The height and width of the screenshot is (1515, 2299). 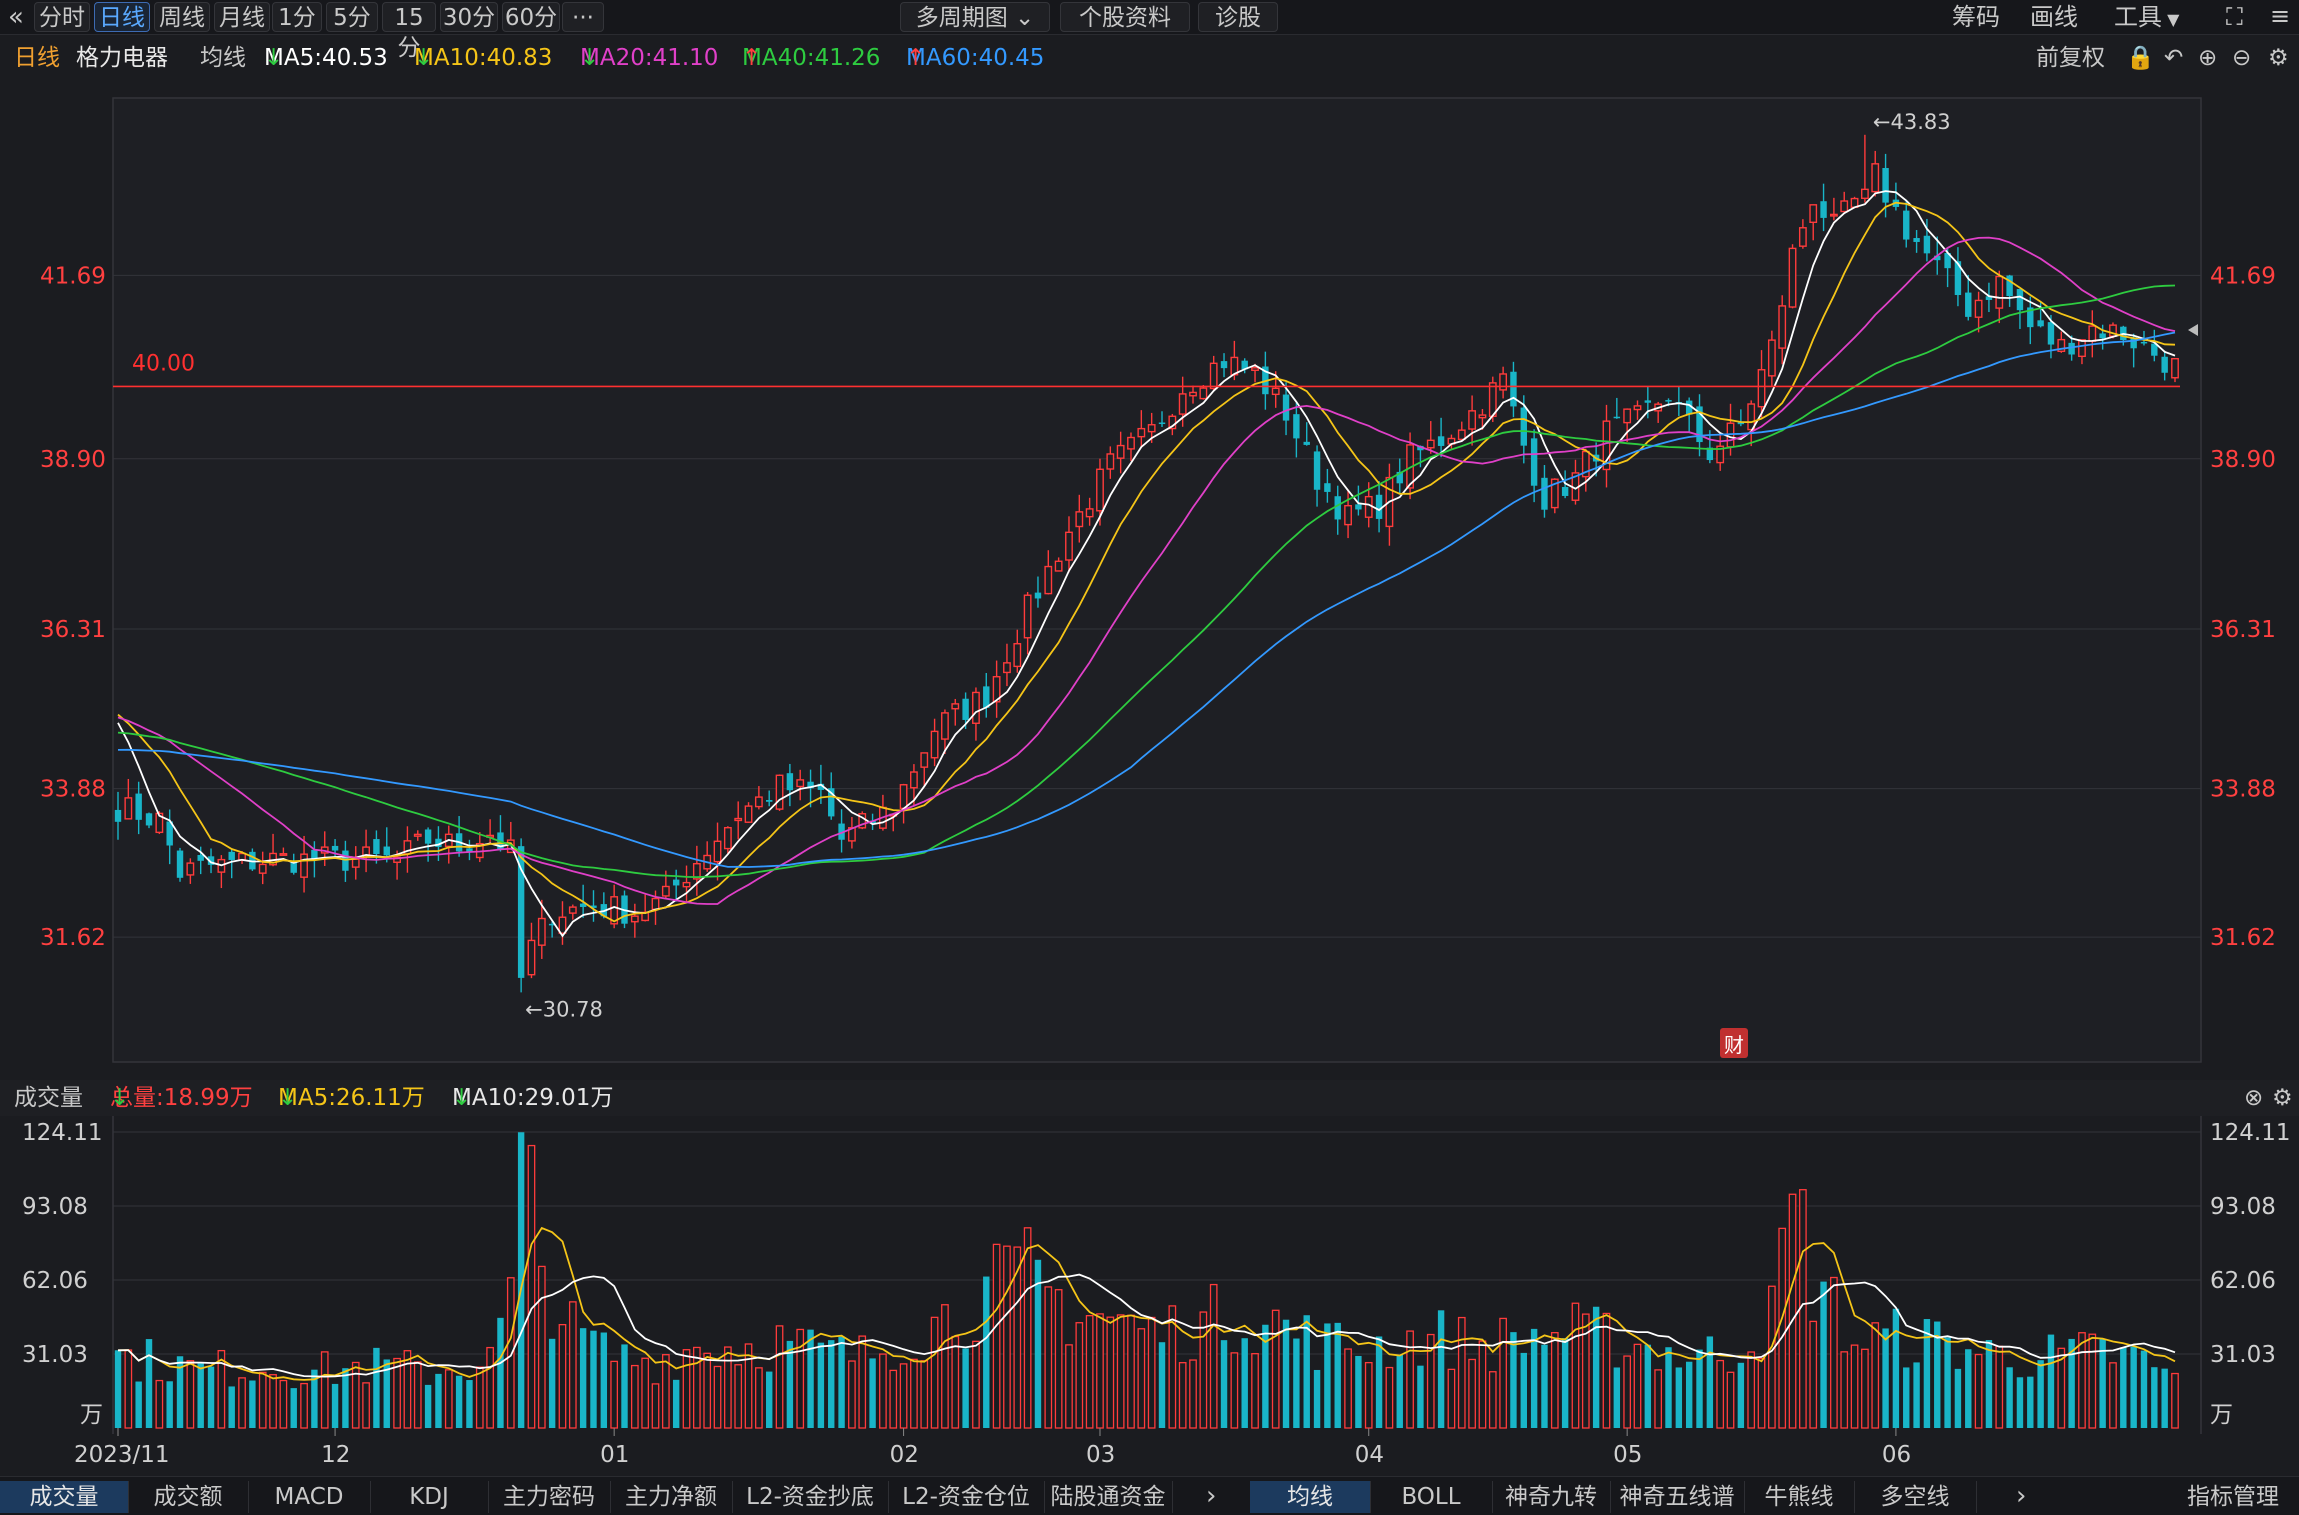 I want to click on indicator-tab-1: 成交额, so click(x=188, y=1497).